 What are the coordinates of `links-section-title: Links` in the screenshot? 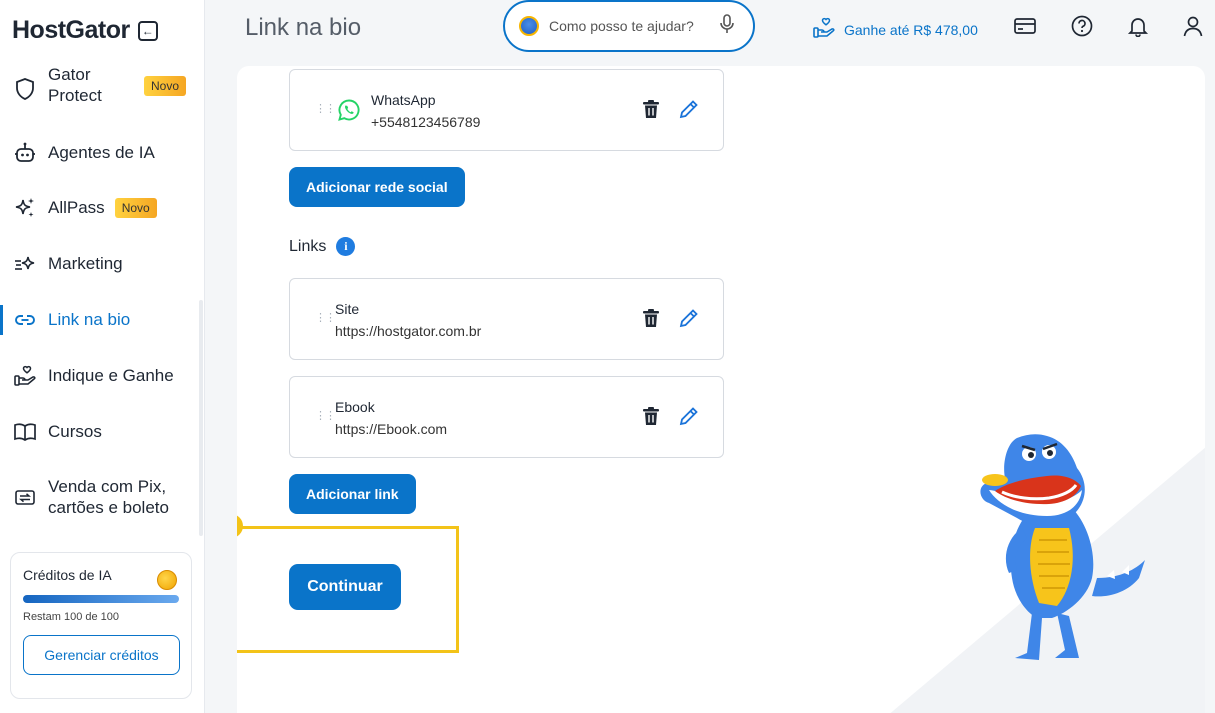 It's located at (308, 246).